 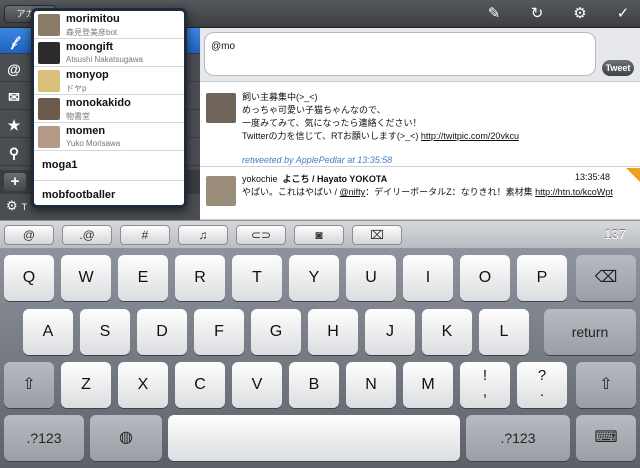 I want to click on tweet-fullname: よこち / Hayato YOKOTA, so click(x=335, y=179).